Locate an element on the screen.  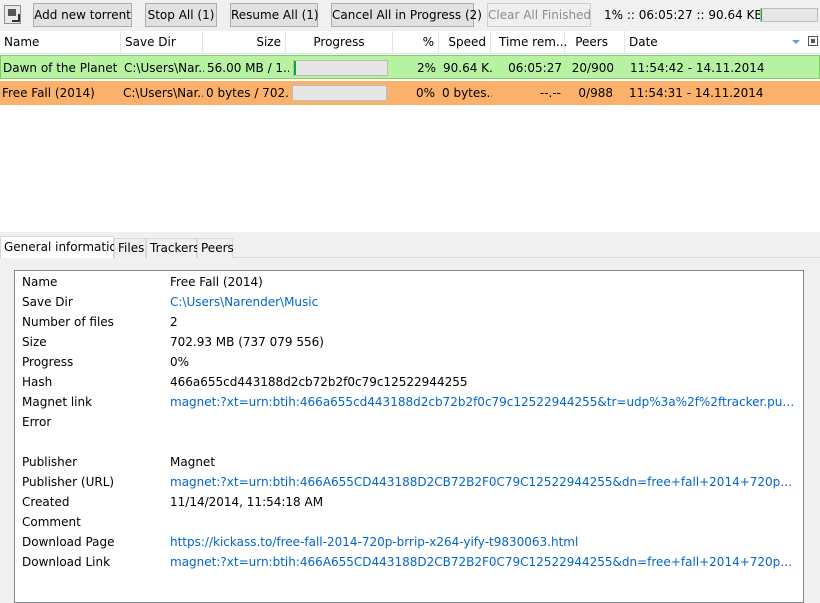
detail-row: Comment is located at coordinates (409, 522).